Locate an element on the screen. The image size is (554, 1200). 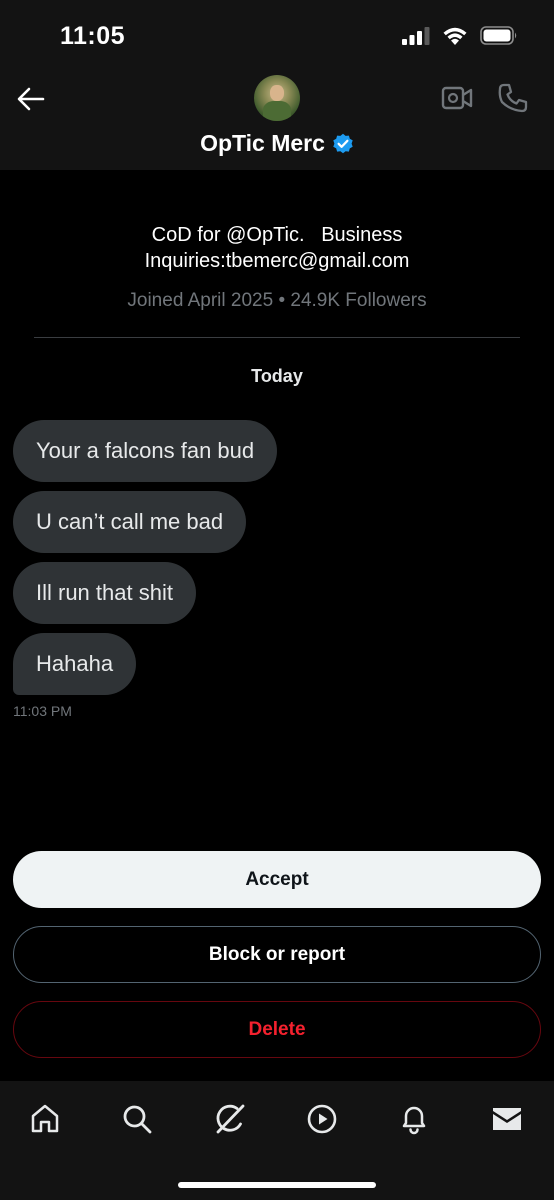
conversation-header: OpTic Merc is located at coordinates (277, 120).